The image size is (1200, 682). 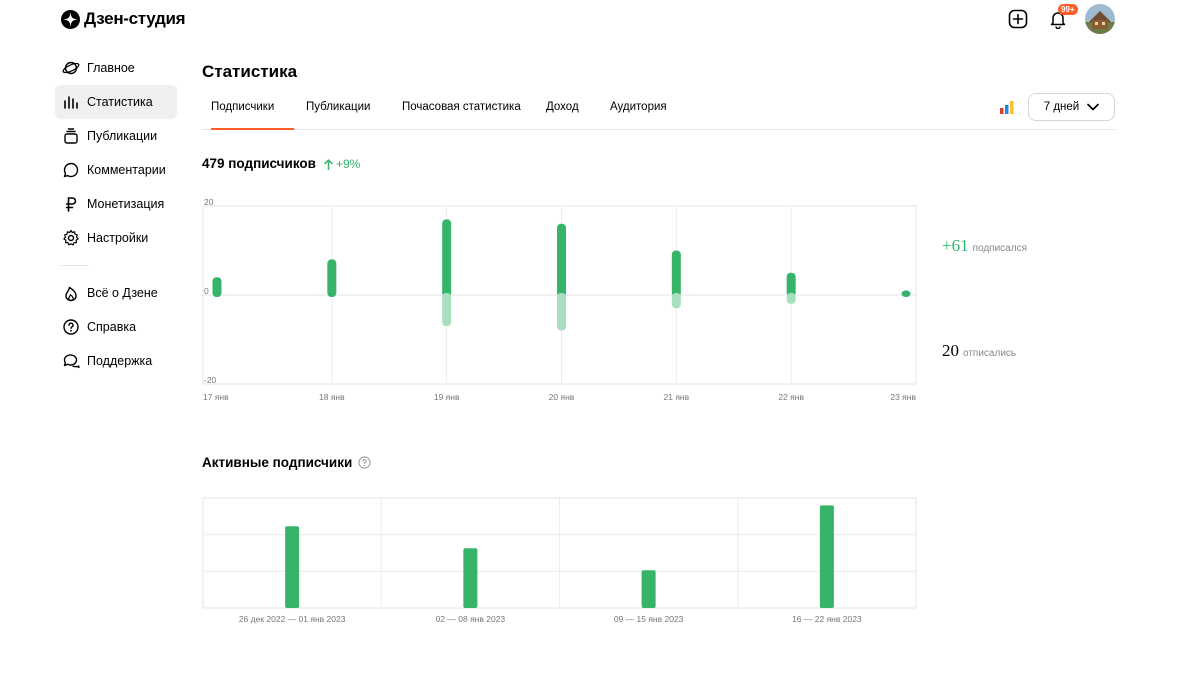 I want to click on x-tick-label: 02 — 08 янв 2023, so click(x=471, y=619).